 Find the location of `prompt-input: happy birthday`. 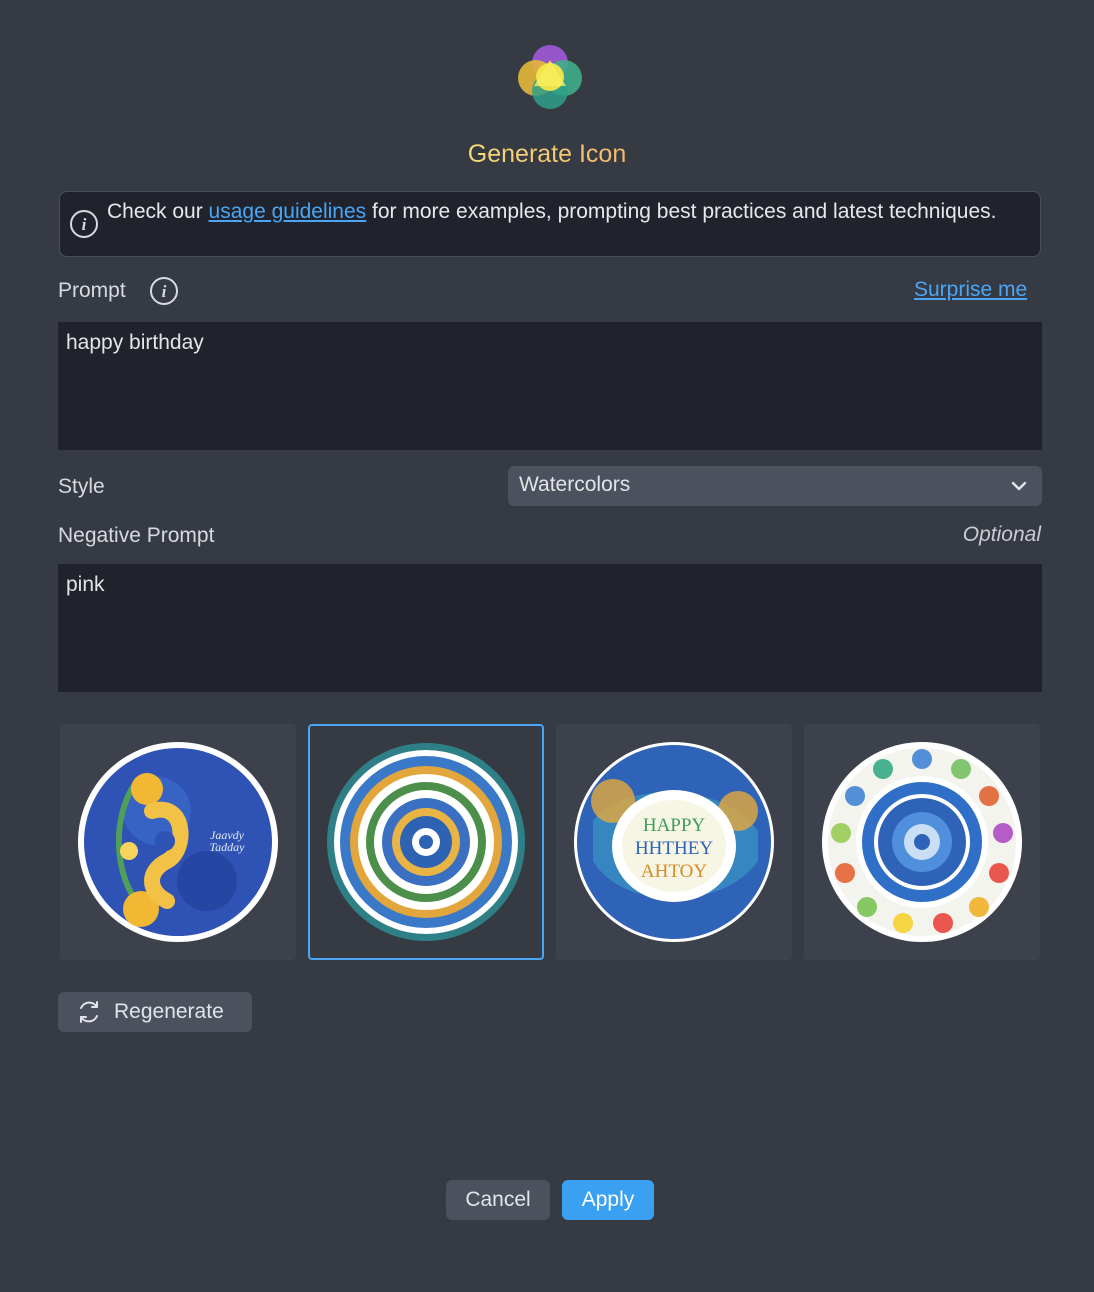

prompt-input: happy birthday is located at coordinates (550, 386).